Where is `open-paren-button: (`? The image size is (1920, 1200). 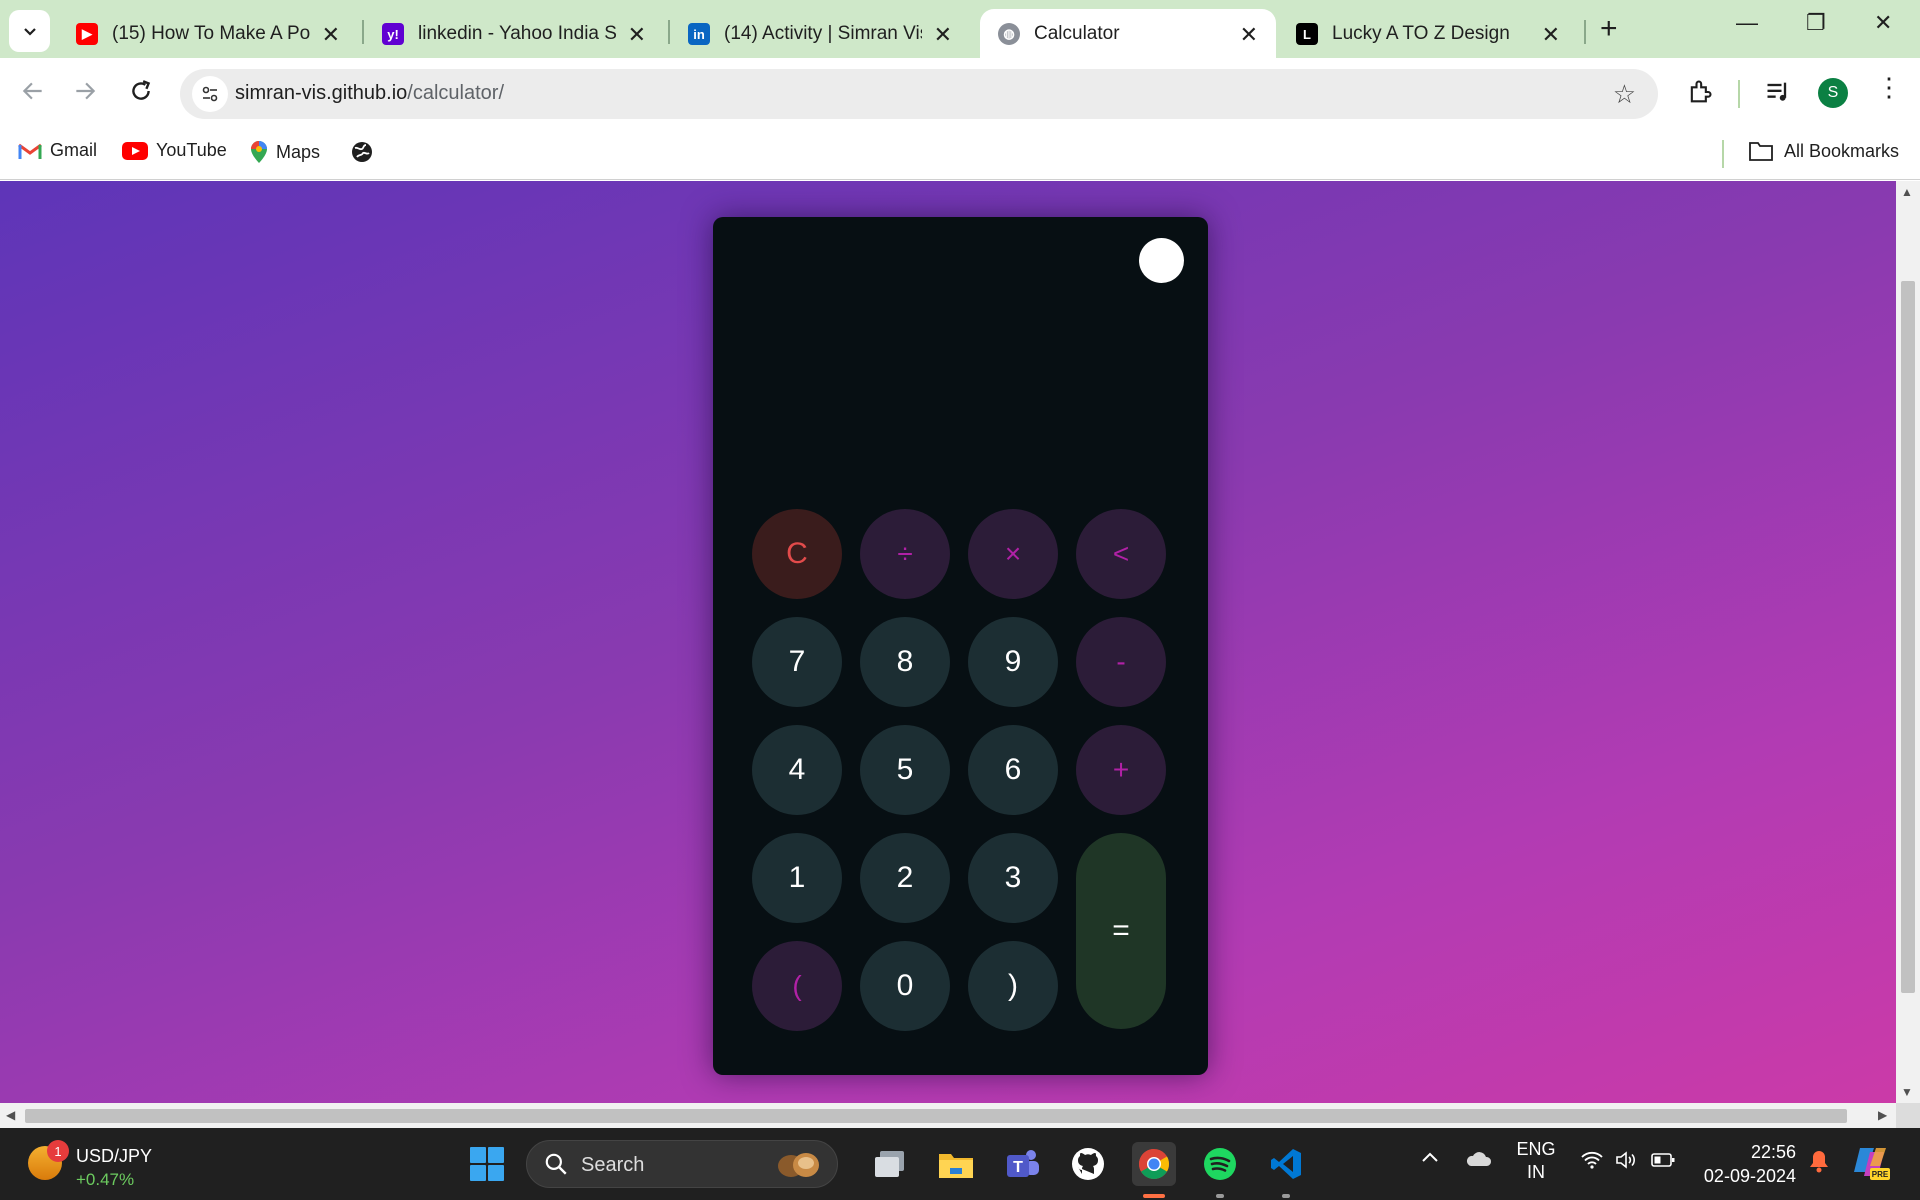
open-paren-button: ( is located at coordinates (797, 986).